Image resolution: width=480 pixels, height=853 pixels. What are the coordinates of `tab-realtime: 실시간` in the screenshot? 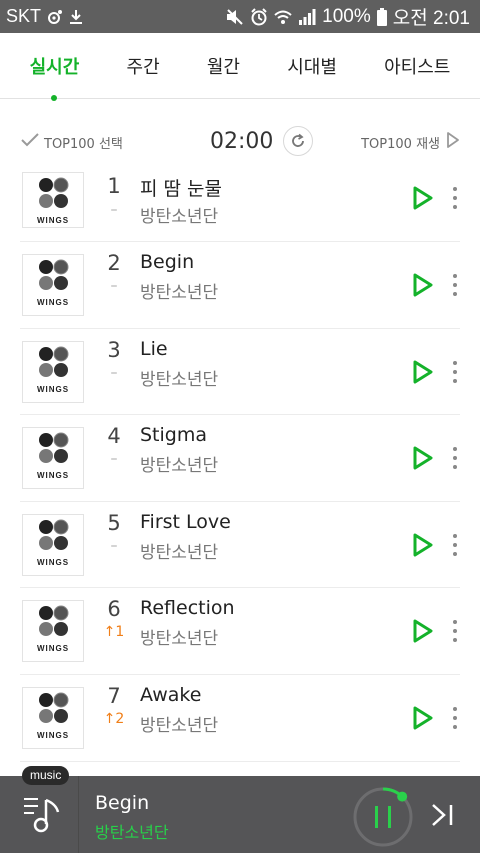 It's located at (55, 77).